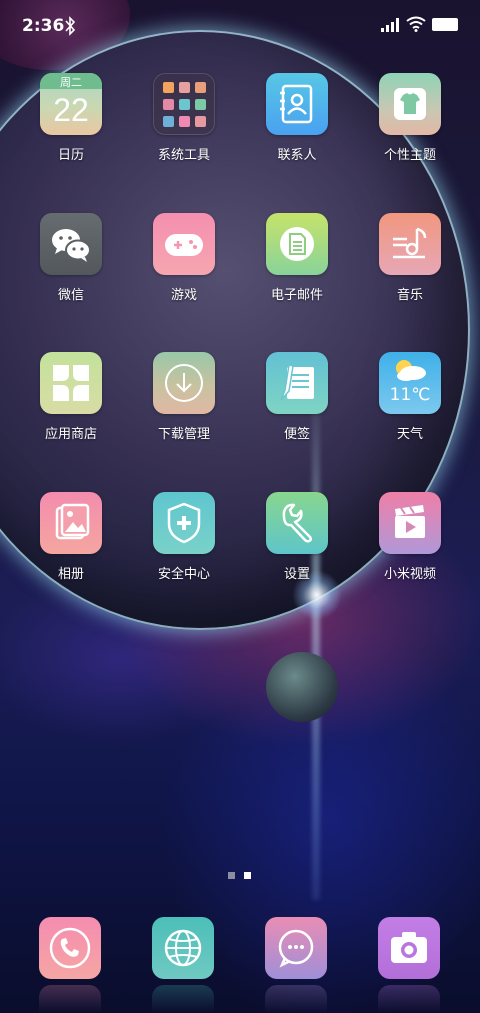 The image size is (480, 1013). Describe the element at coordinates (410, 244) in the screenshot. I see `music-icon` at that location.